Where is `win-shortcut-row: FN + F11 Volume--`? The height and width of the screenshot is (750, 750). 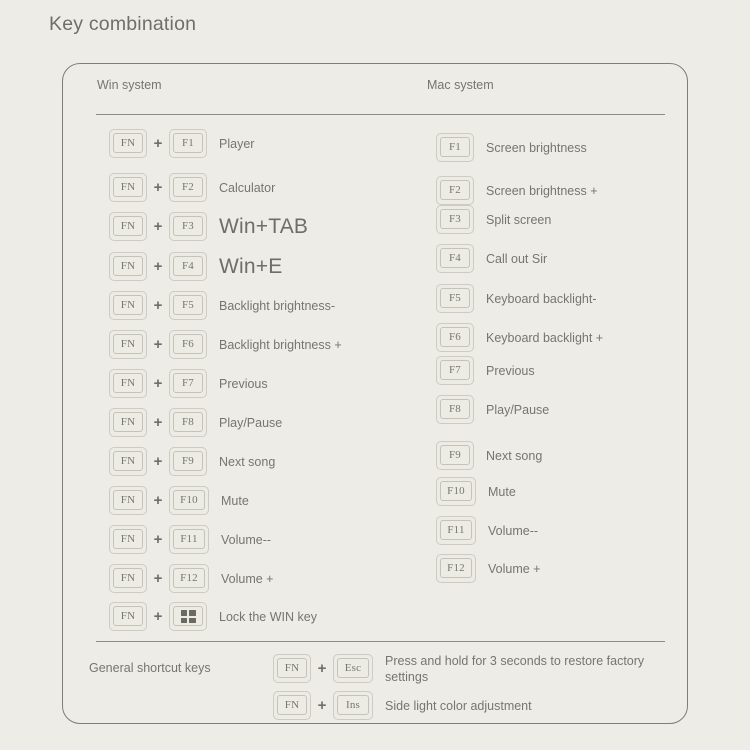
win-shortcut-row: FN + F11 Volume-- is located at coordinates (190, 539).